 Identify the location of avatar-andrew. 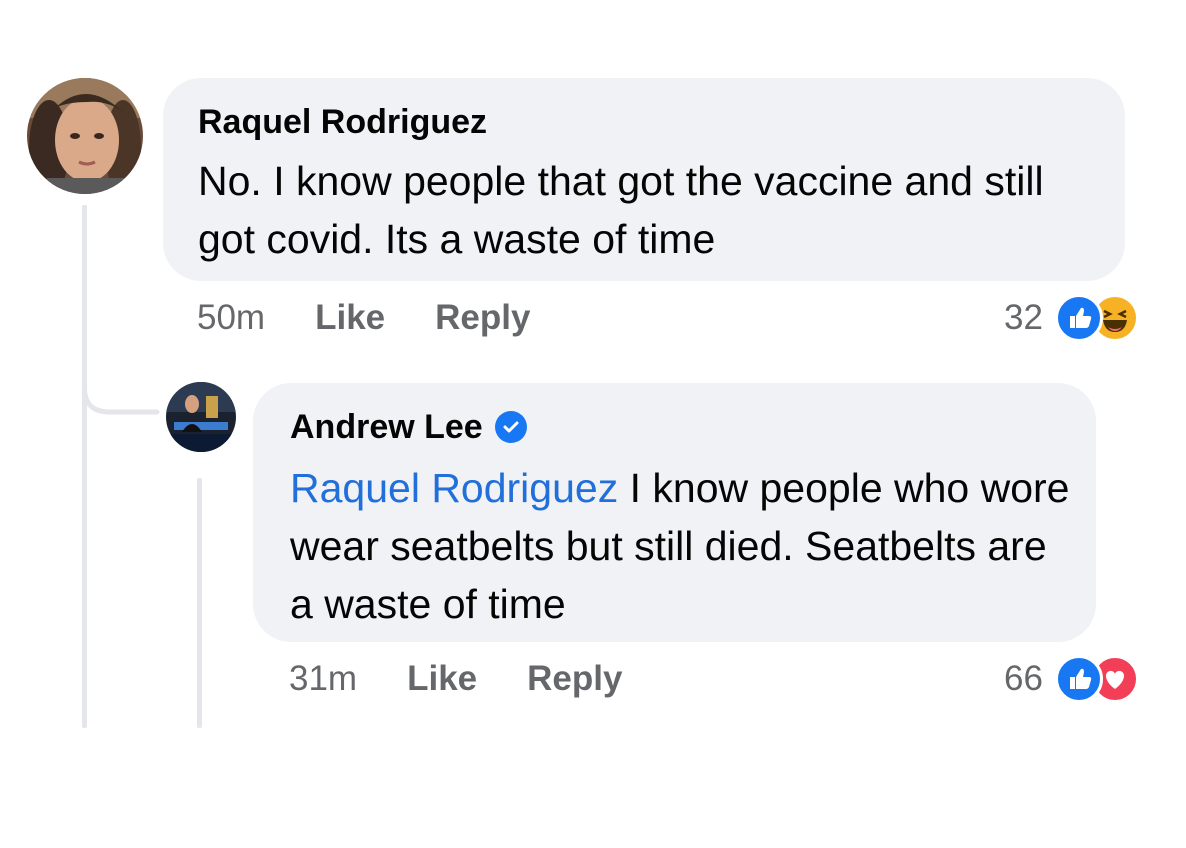
(201, 417).